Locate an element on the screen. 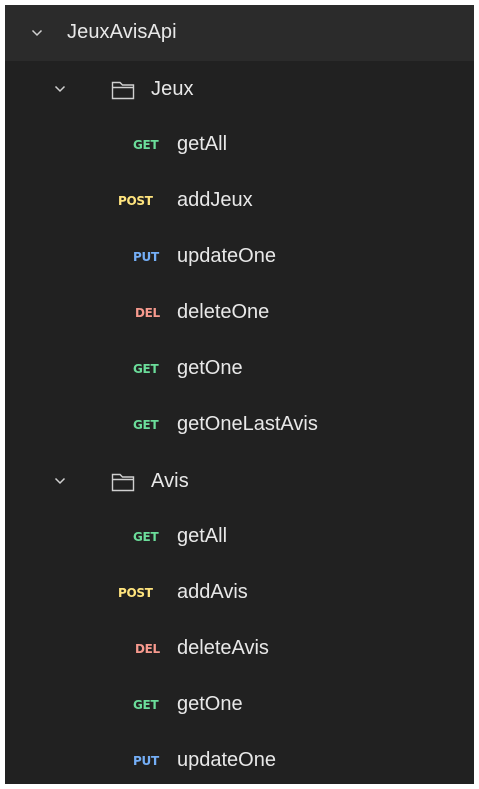 The height and width of the screenshot is (789, 479). request-name: addAvis is located at coordinates (212, 592).